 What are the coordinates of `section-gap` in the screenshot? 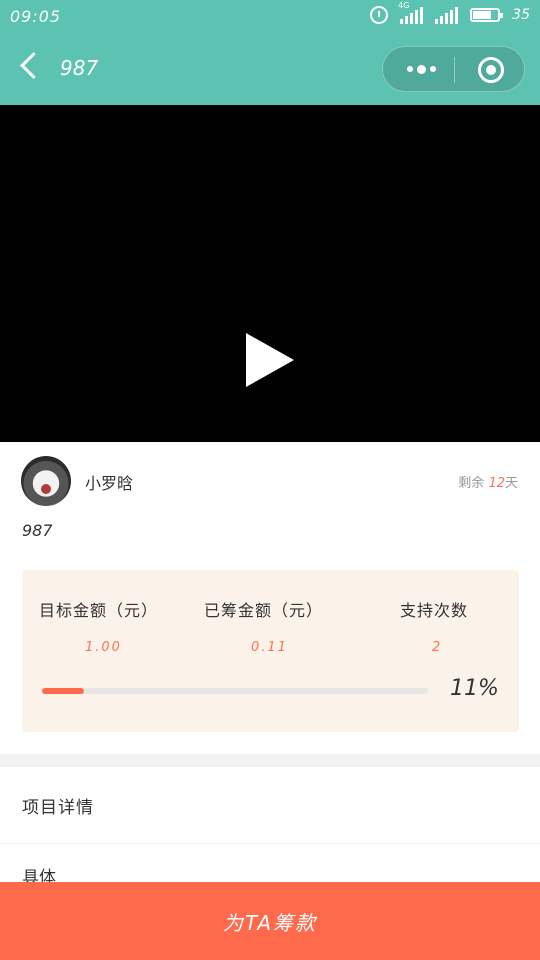 It's located at (270, 760).